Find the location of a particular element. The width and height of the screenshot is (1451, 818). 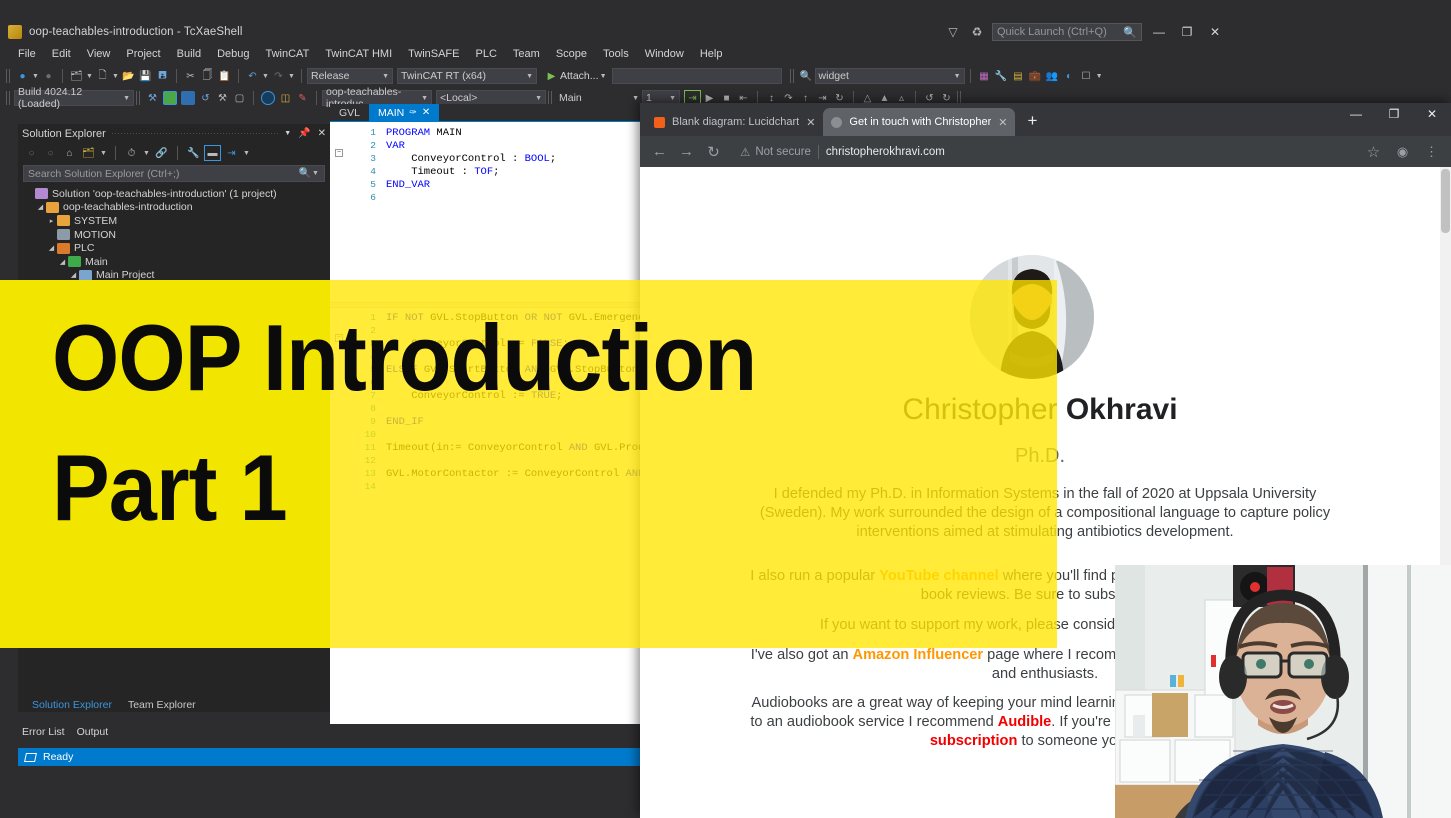

open-file-icon: 📂 is located at coordinates (128, 76).